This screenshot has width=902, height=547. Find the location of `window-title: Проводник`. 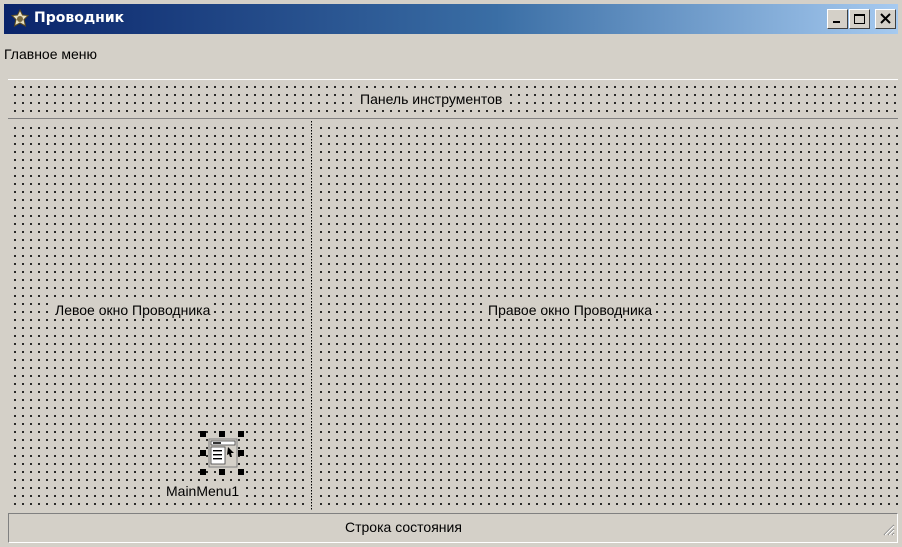

window-title: Проводник is located at coordinates (79, 18).